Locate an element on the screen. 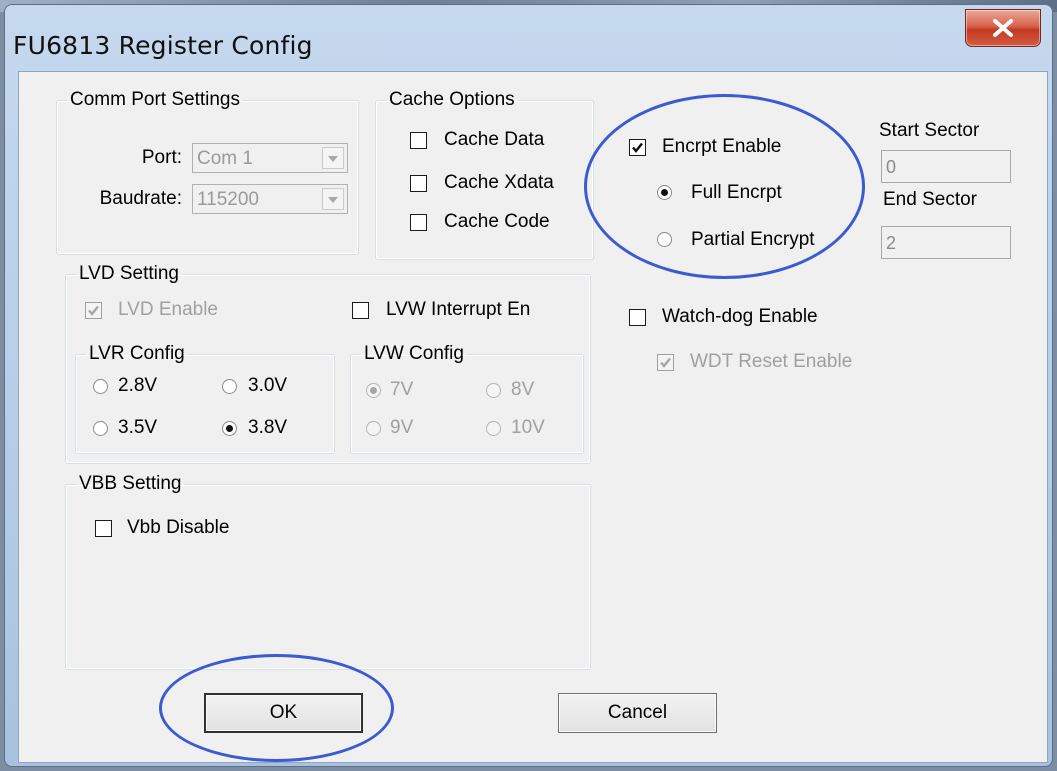 The image size is (1057, 771). lvw-8v-label: 8V is located at coordinates (523, 389).